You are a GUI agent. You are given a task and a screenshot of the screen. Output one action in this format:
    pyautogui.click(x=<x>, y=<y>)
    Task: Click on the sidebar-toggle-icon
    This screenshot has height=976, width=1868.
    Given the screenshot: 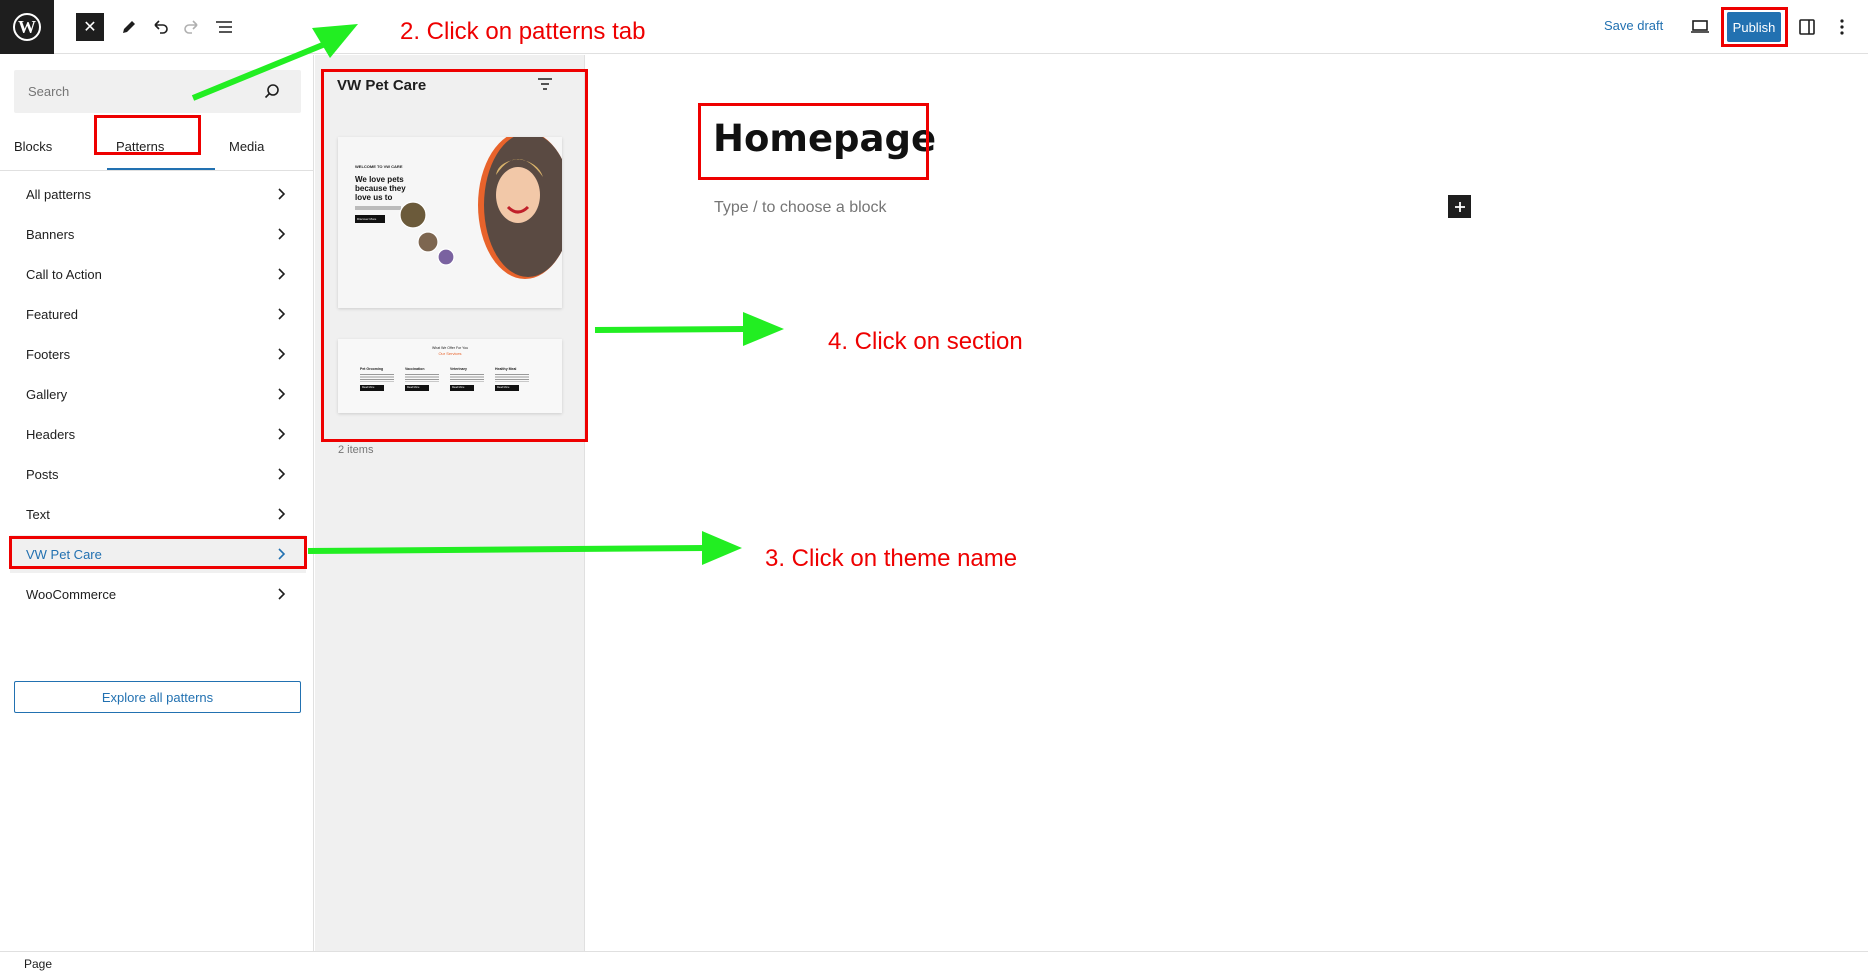 What is the action you would take?
    pyautogui.click(x=1807, y=27)
    